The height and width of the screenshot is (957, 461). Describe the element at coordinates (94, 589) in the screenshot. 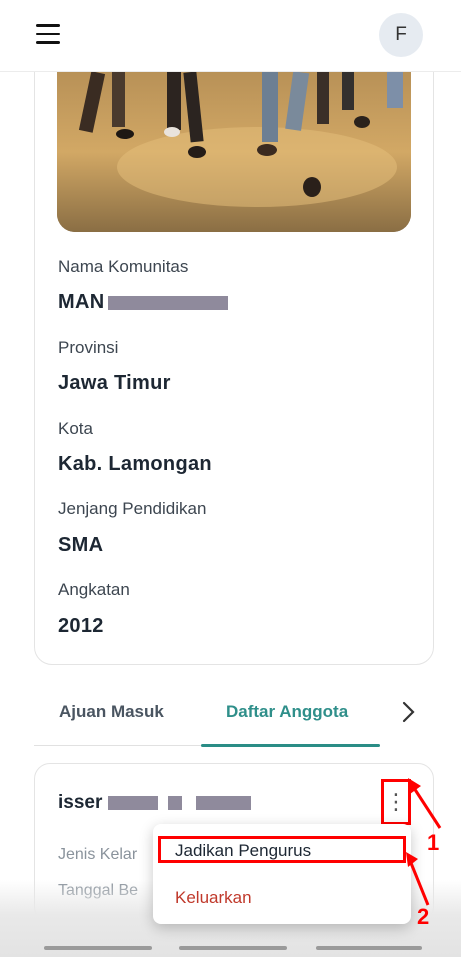

I see `graduation-year-label: Angkatan` at that location.